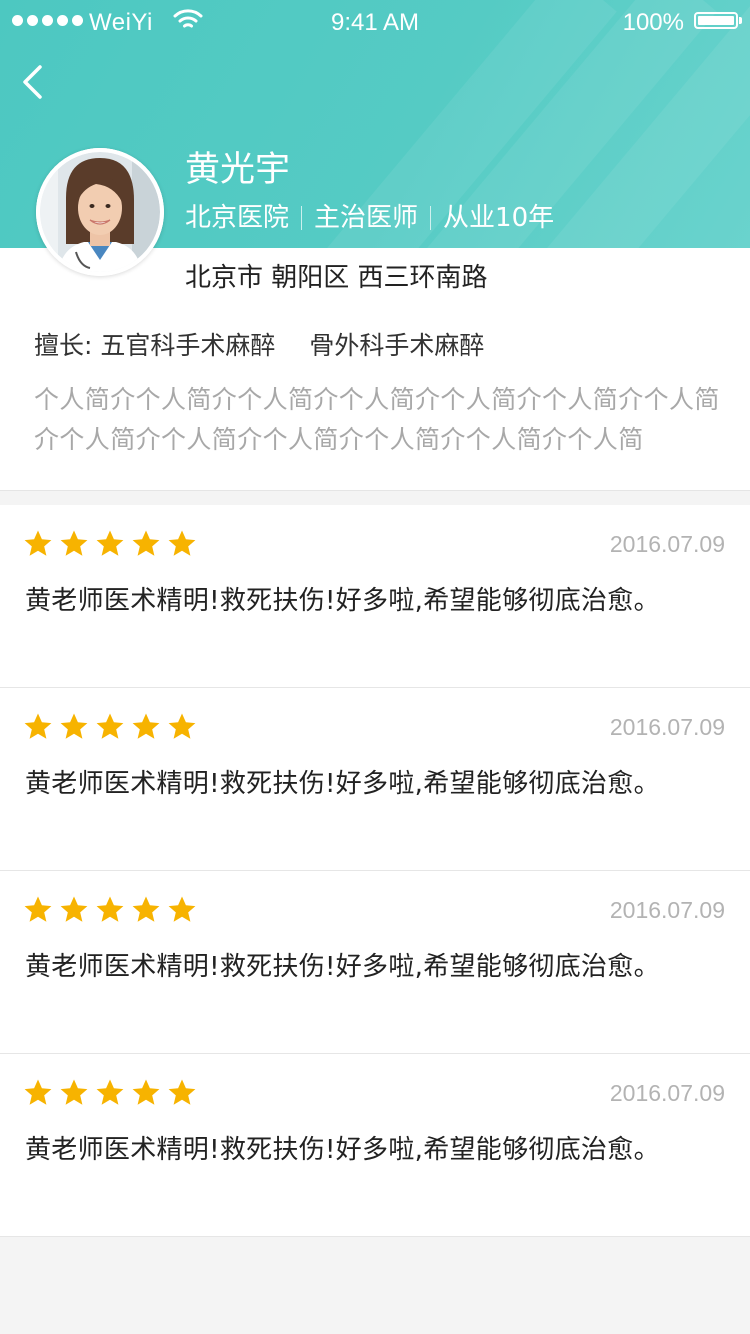 The image size is (750, 1334). Describe the element at coordinates (237, 218) in the screenshot. I see `doctor-hospital: 北京医院` at that location.